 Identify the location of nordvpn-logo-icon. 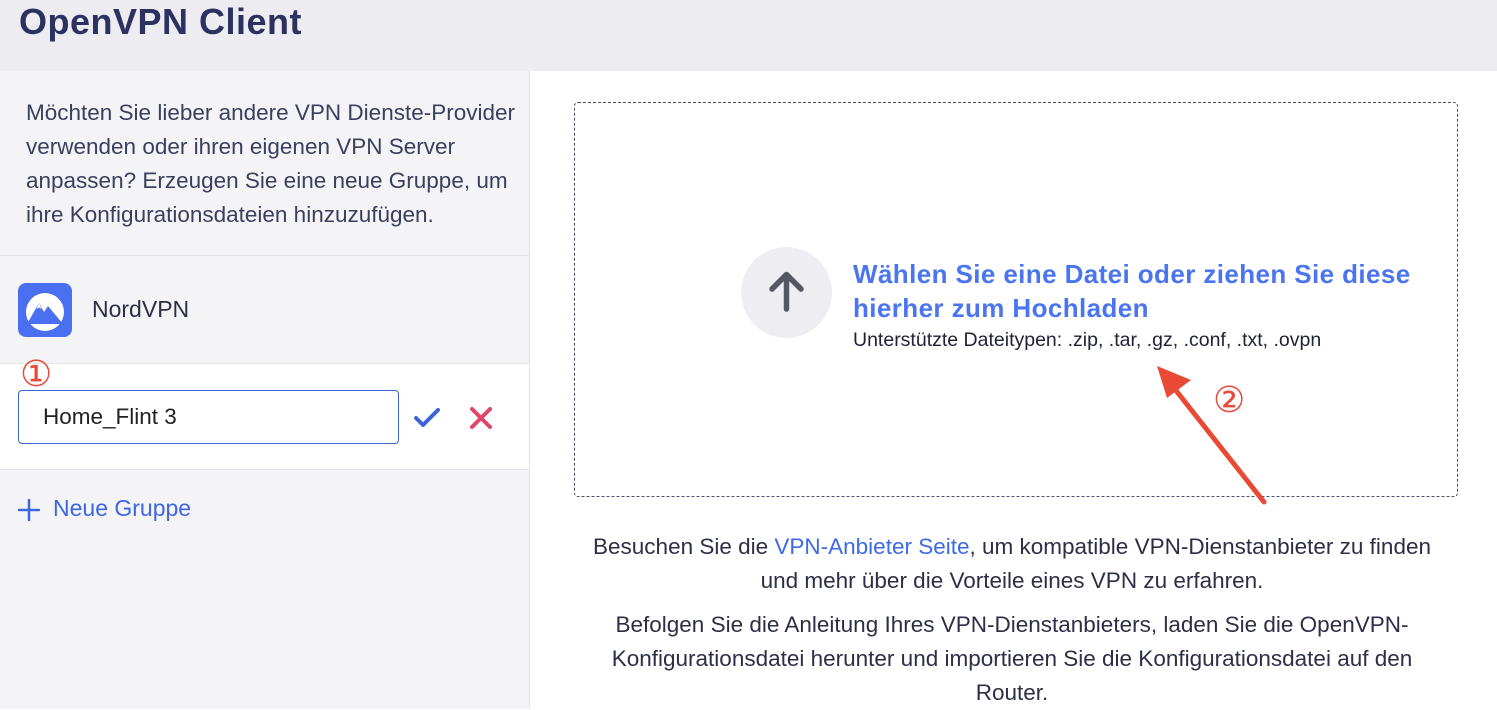
(45, 310).